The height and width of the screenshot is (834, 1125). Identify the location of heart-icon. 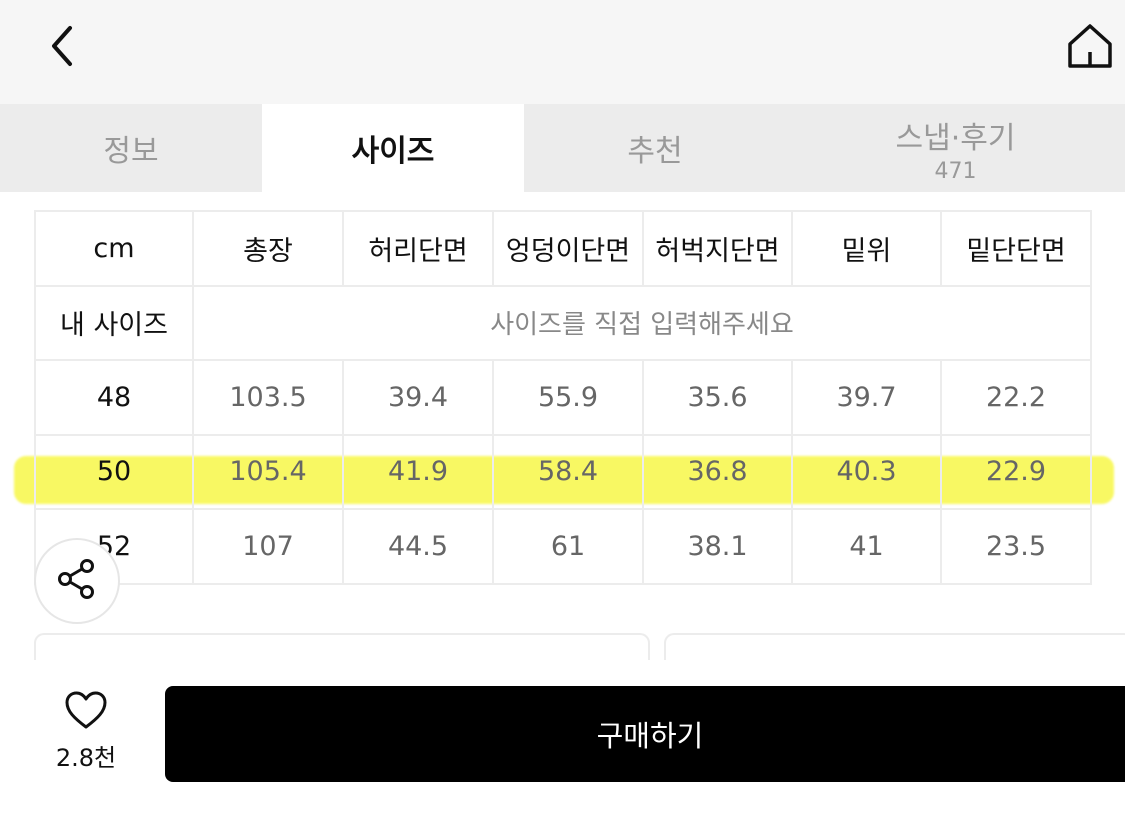
(86, 712).